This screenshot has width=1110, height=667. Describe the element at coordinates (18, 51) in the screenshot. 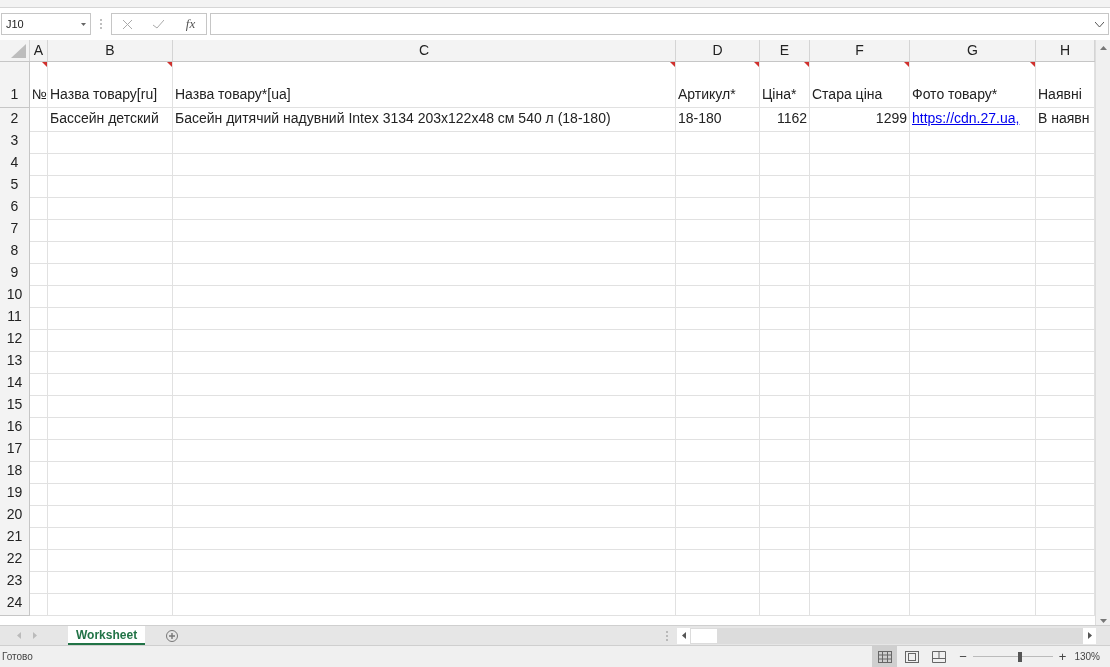

I see `select-all-icon` at that location.